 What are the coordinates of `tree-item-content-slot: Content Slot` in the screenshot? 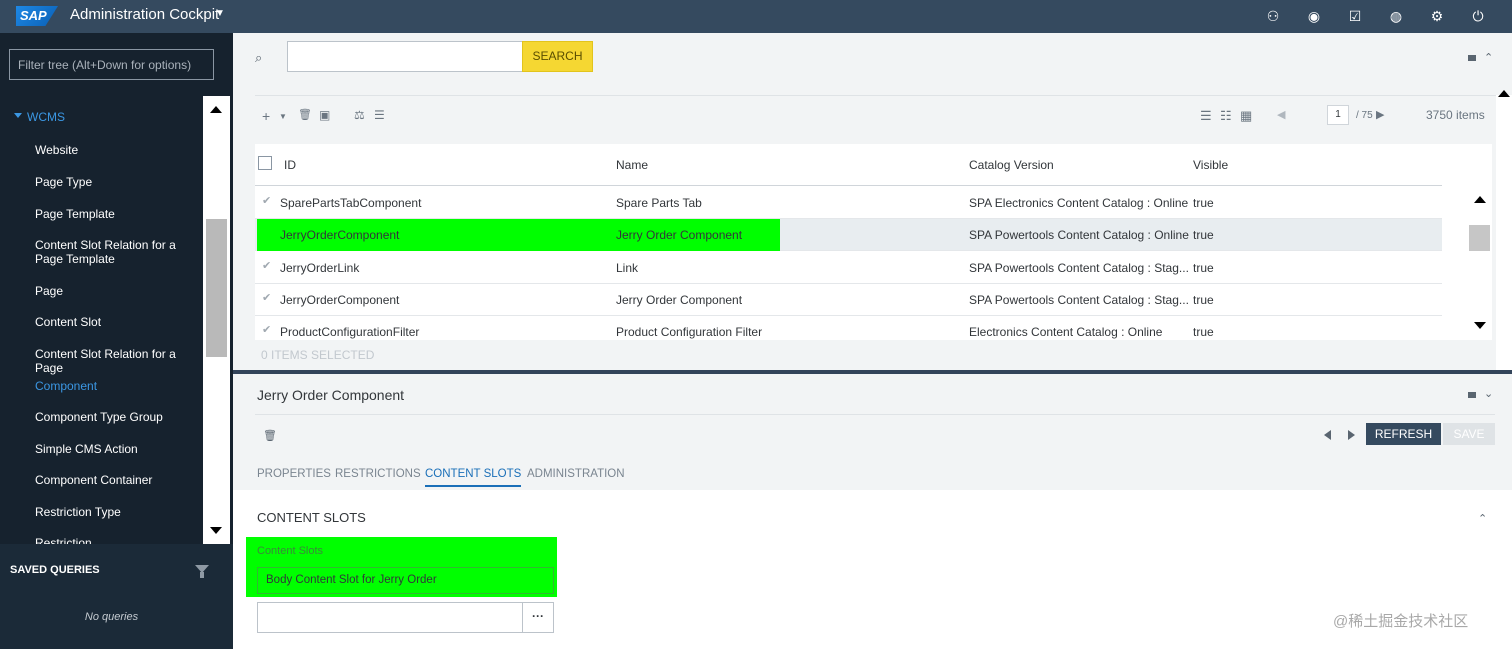 It's located at (119, 322).